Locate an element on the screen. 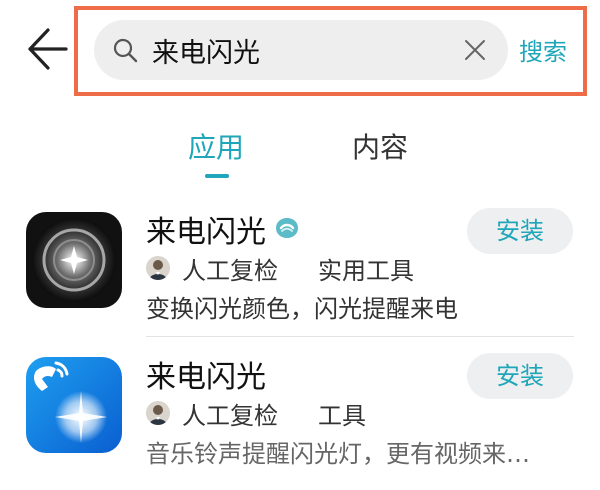  flash-lens-app-icon is located at coordinates (74, 260).